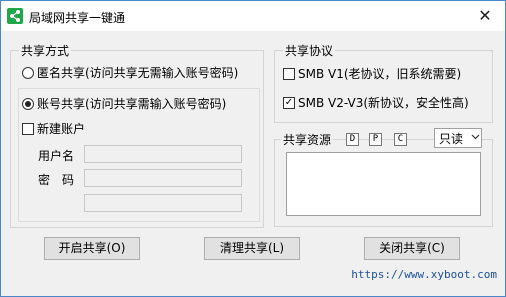 This screenshot has width=506, height=297. What do you see at coordinates (45, 50) in the screenshot?
I see `share-mode-title: 共享方式` at bounding box center [45, 50].